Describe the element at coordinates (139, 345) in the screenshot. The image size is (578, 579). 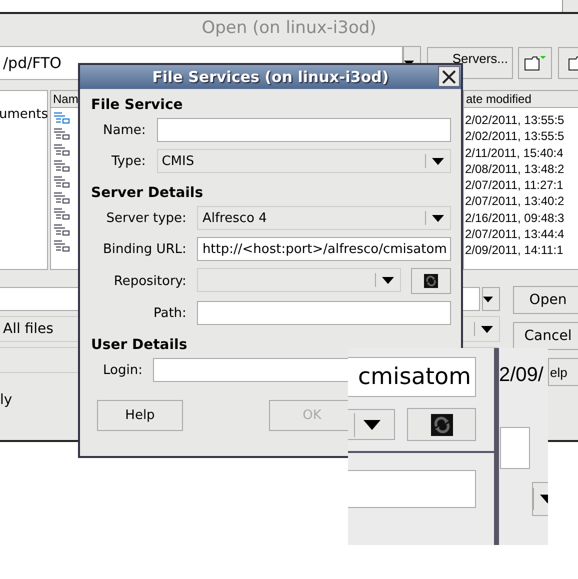
I see `section-heading: User Details` at that location.